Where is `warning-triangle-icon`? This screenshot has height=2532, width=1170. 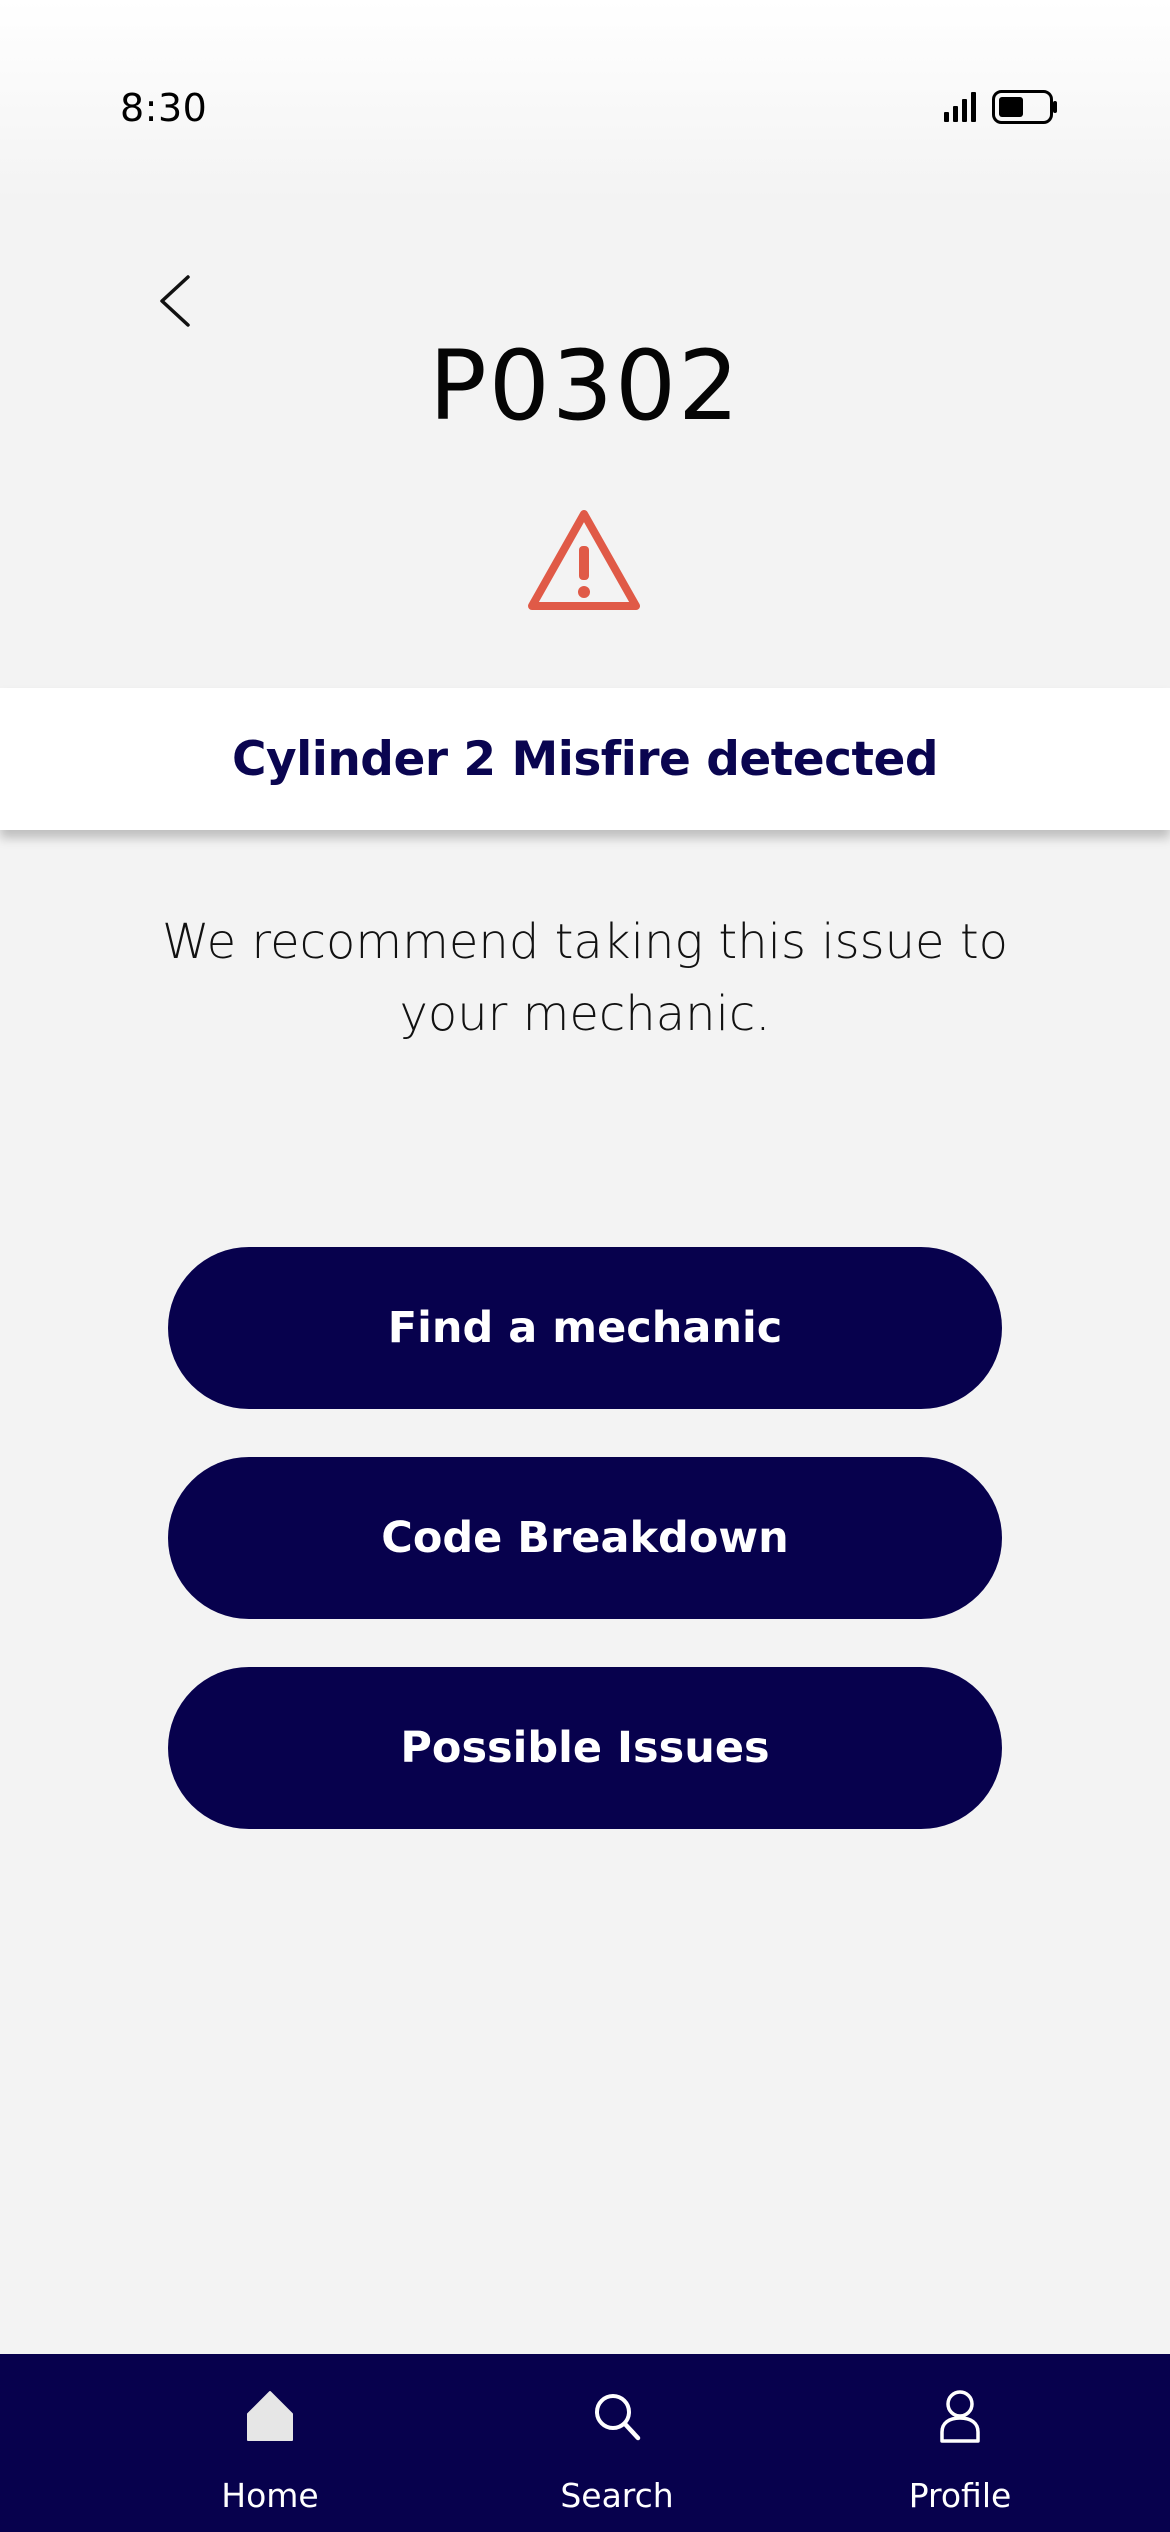
warning-triangle-icon is located at coordinates (584, 560).